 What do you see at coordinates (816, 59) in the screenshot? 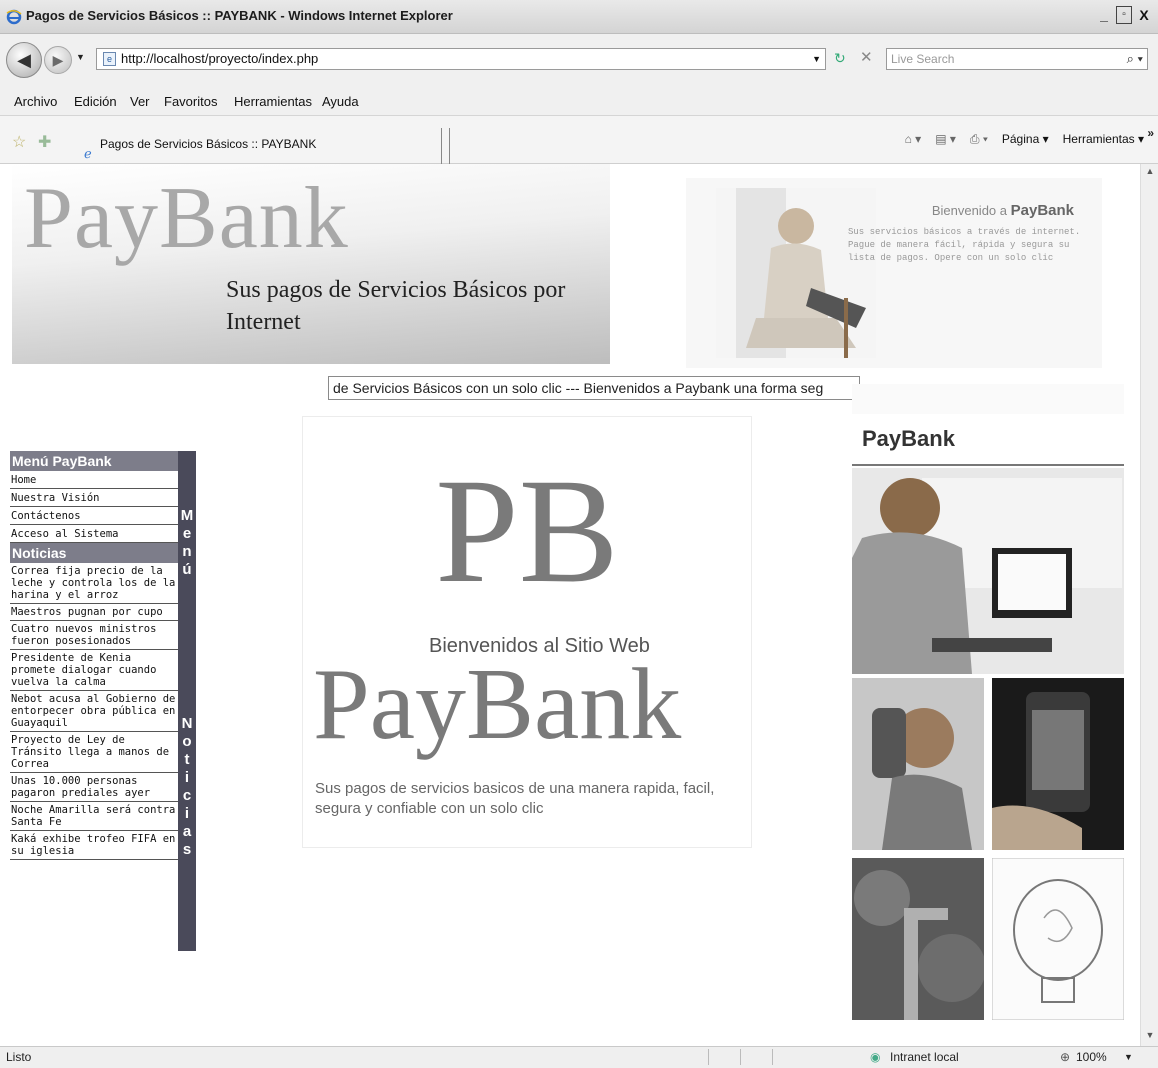
I see `address-dropdown-icon: ▼` at bounding box center [816, 59].